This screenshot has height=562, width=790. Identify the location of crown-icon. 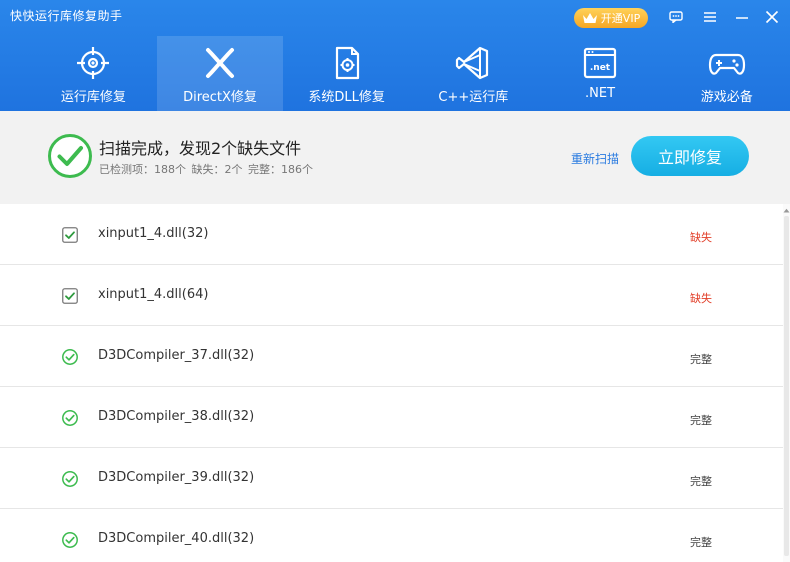
(590, 18).